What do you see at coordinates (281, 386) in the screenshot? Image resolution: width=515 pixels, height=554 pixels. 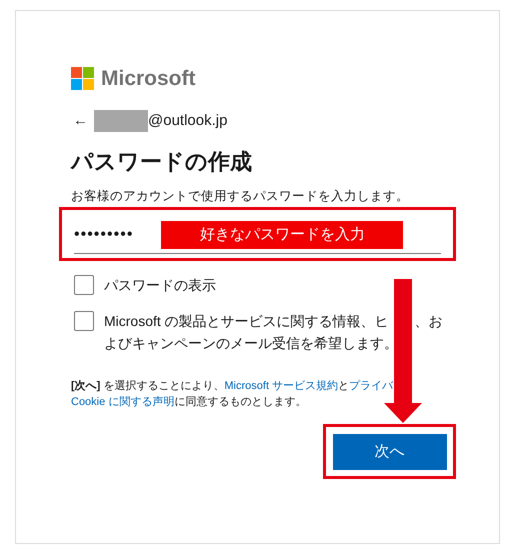 I see `link: Microsoft サービス規約` at bounding box center [281, 386].